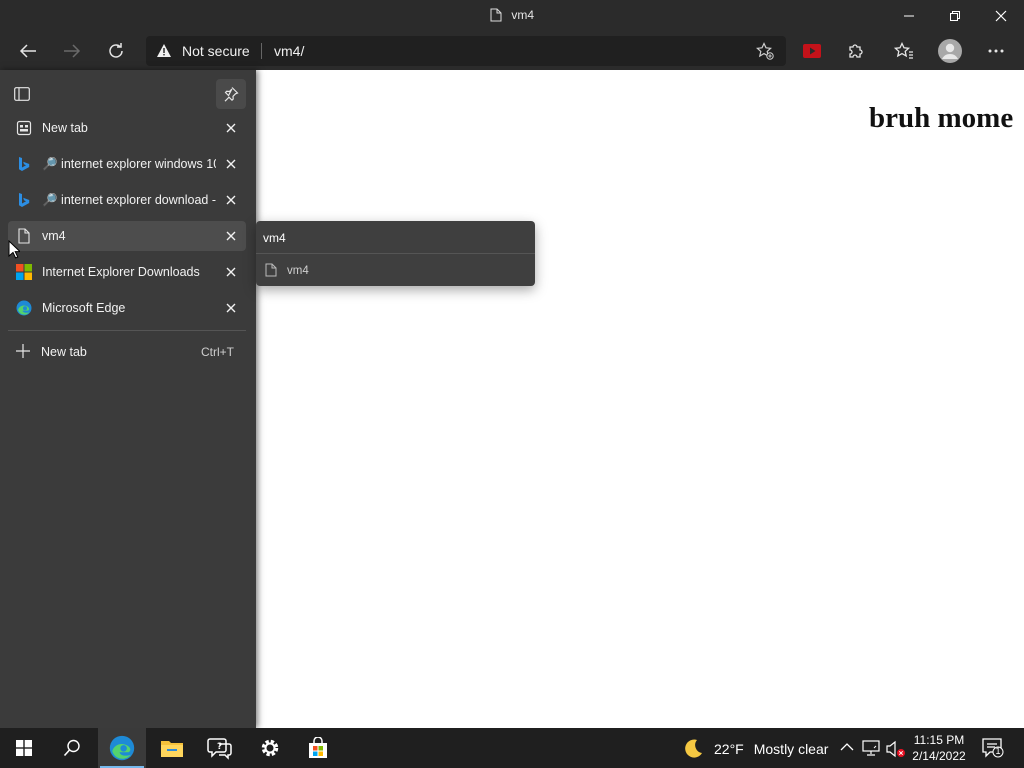 The image size is (1024, 768). What do you see at coordinates (127, 308) in the screenshot?
I see `sidebar-tab-microsoft-edge: Microsoft Edge` at bounding box center [127, 308].